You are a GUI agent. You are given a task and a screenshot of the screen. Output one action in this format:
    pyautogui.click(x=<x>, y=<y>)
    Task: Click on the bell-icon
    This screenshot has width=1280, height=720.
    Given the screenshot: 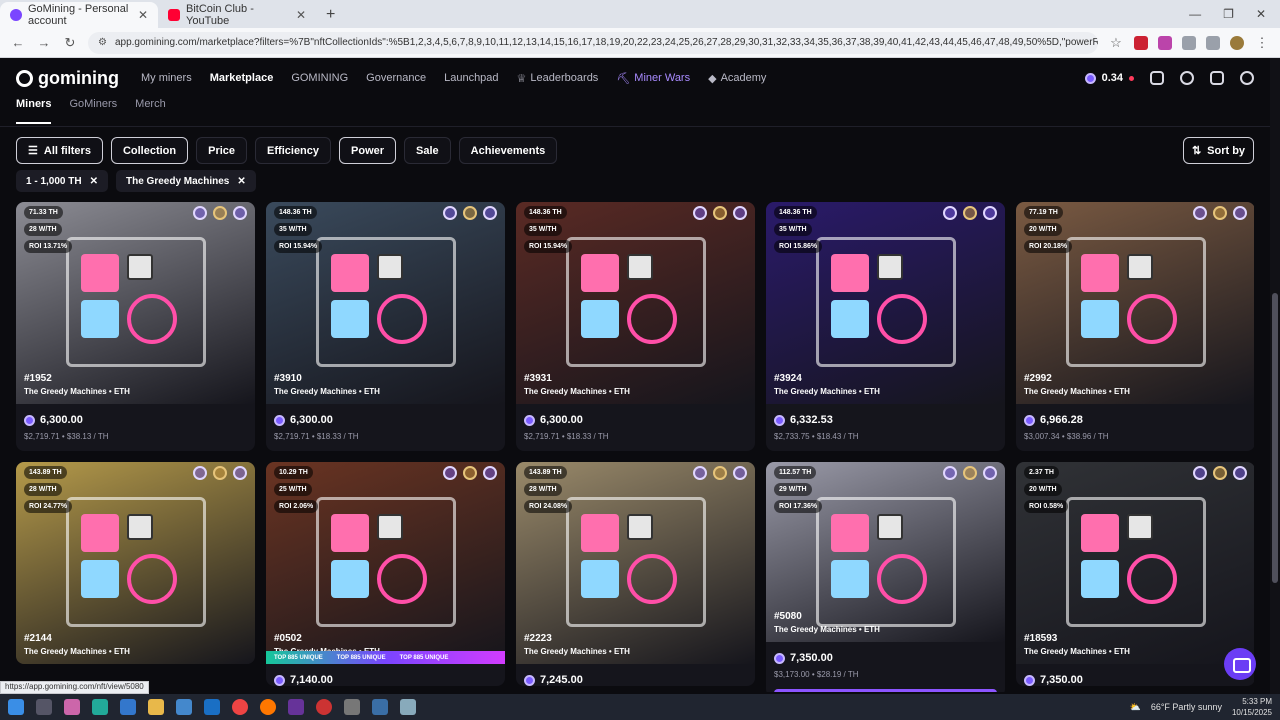 What is the action you would take?
    pyautogui.click(x=1187, y=78)
    